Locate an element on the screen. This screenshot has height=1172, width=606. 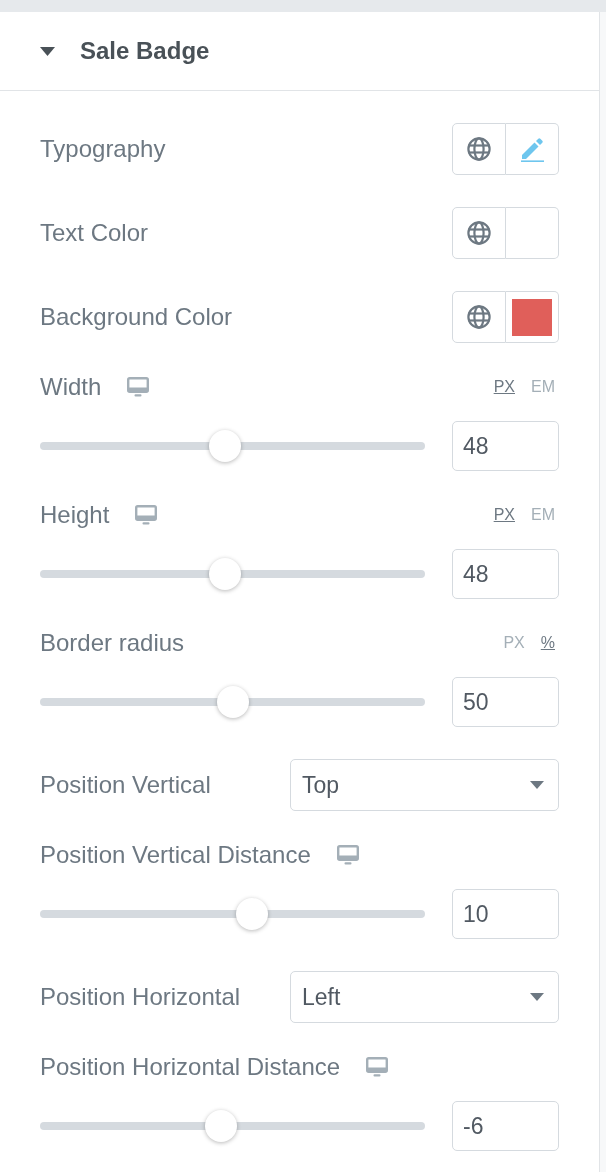
pencil-icon is located at coordinates (532, 149).